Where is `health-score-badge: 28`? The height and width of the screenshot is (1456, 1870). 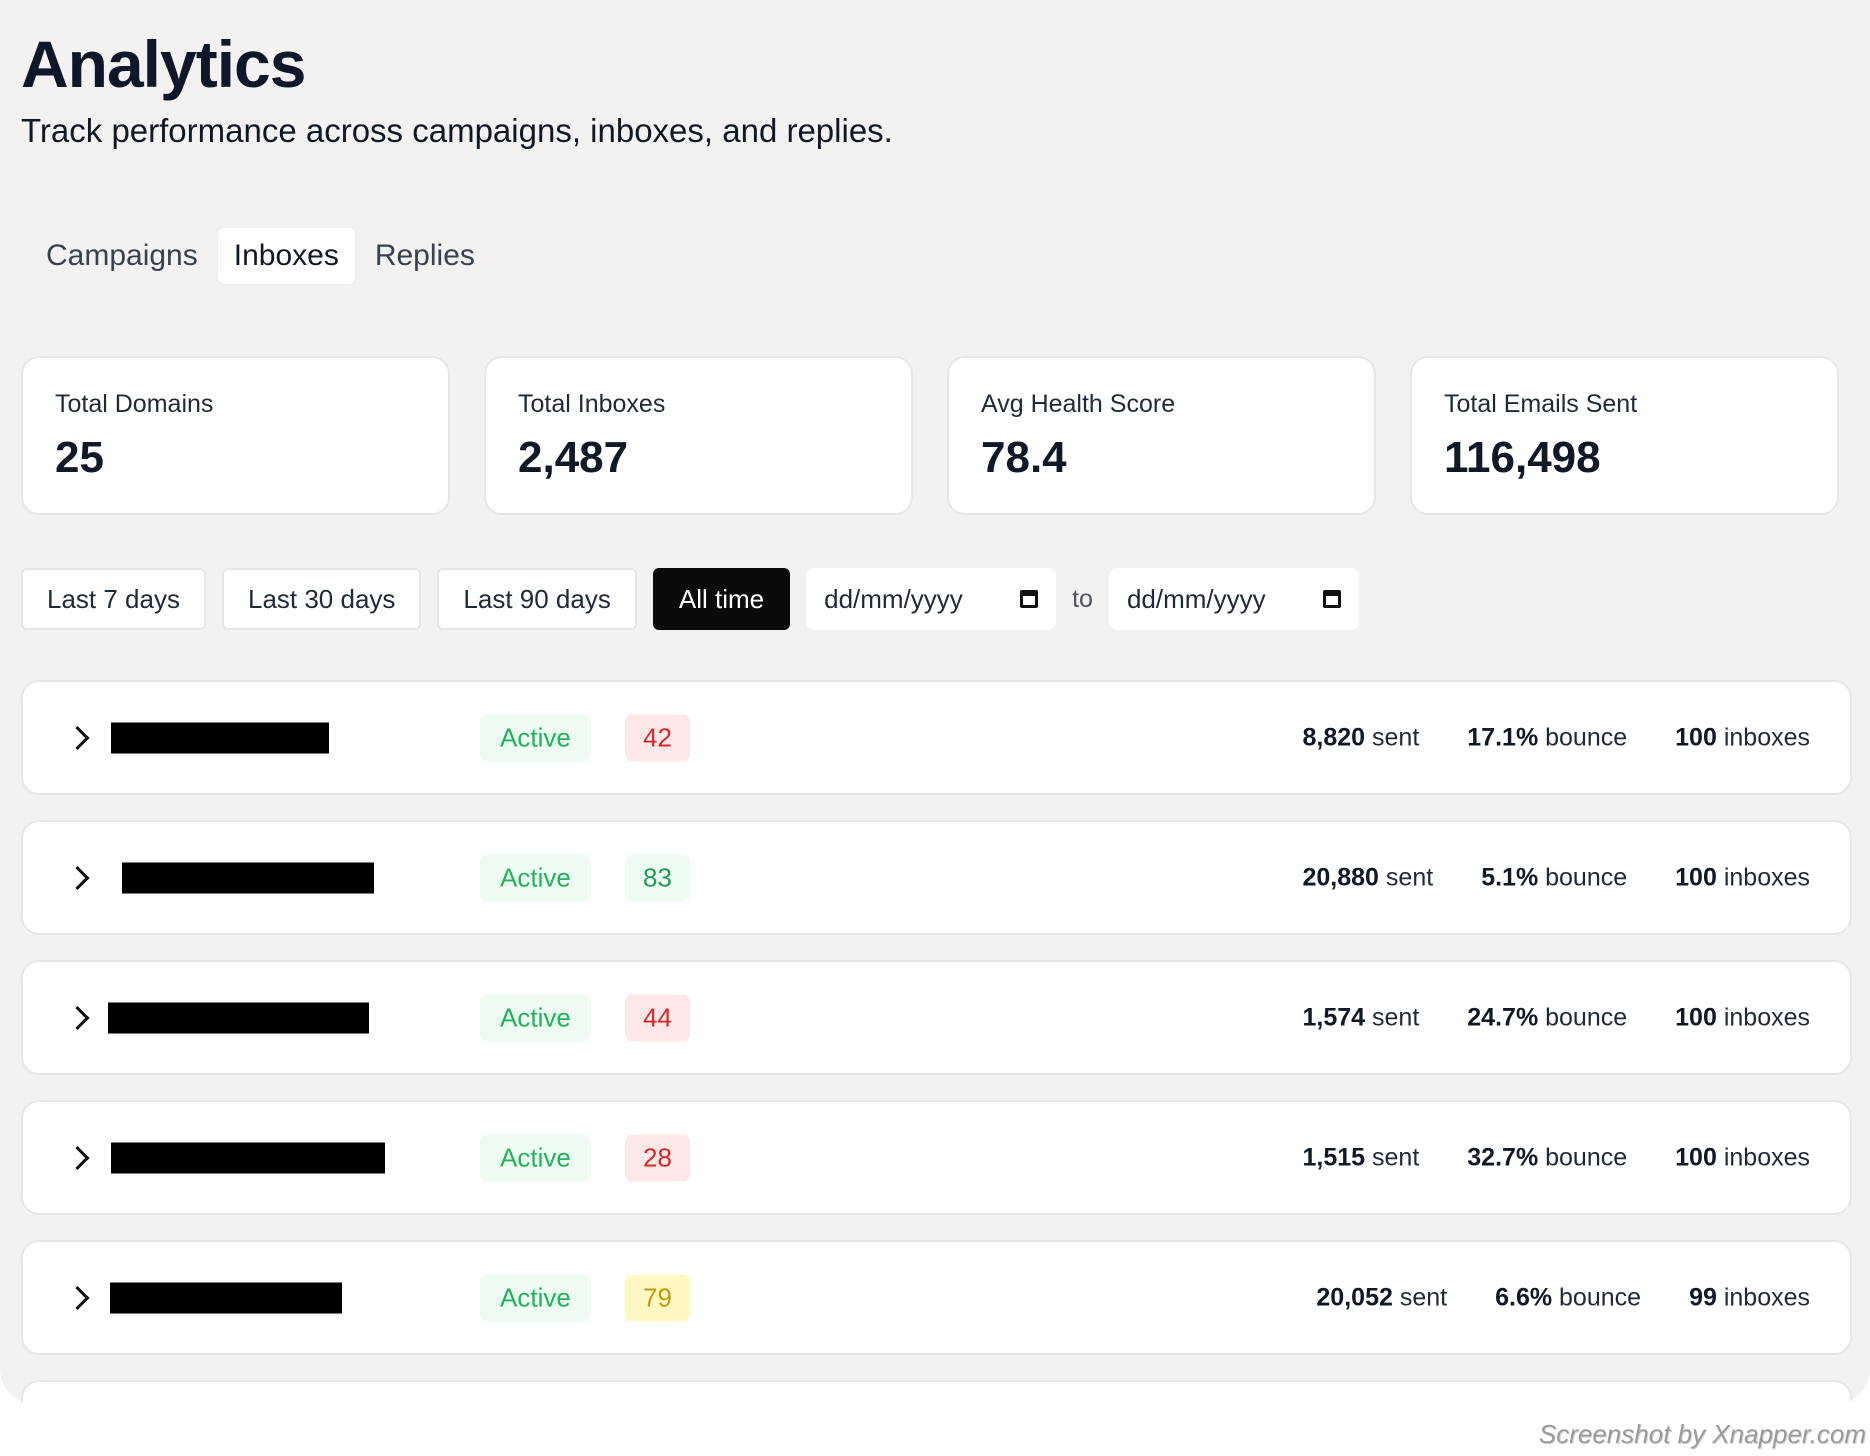
health-score-badge: 28 is located at coordinates (657, 1157).